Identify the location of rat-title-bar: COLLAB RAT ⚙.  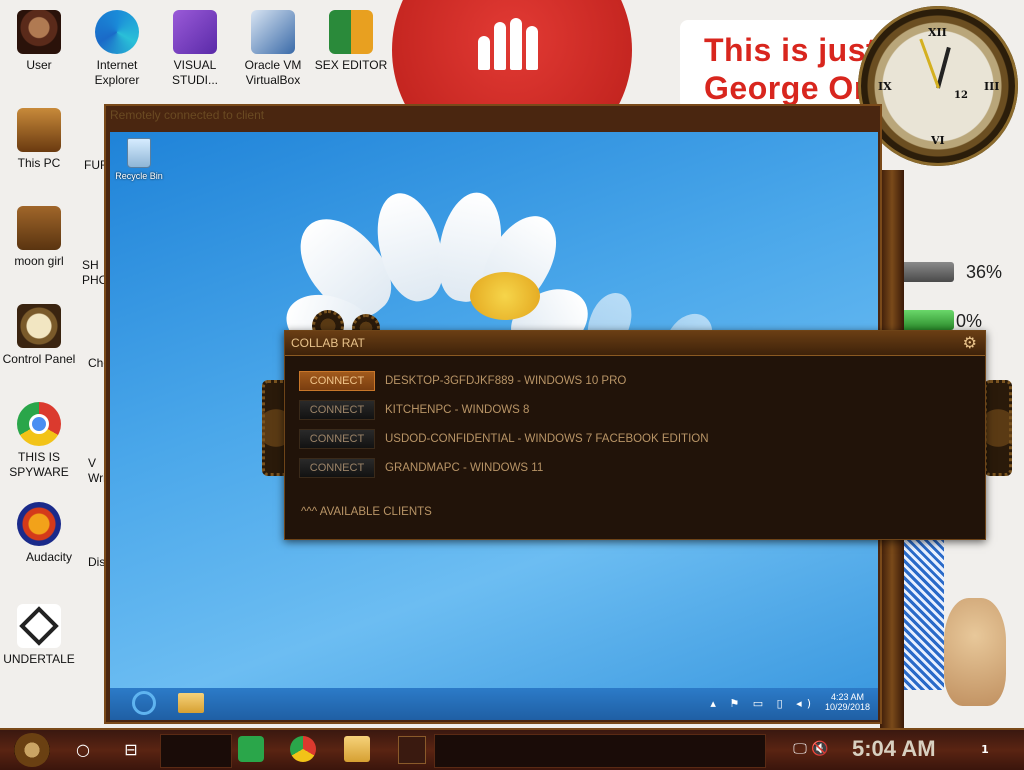
(635, 343).